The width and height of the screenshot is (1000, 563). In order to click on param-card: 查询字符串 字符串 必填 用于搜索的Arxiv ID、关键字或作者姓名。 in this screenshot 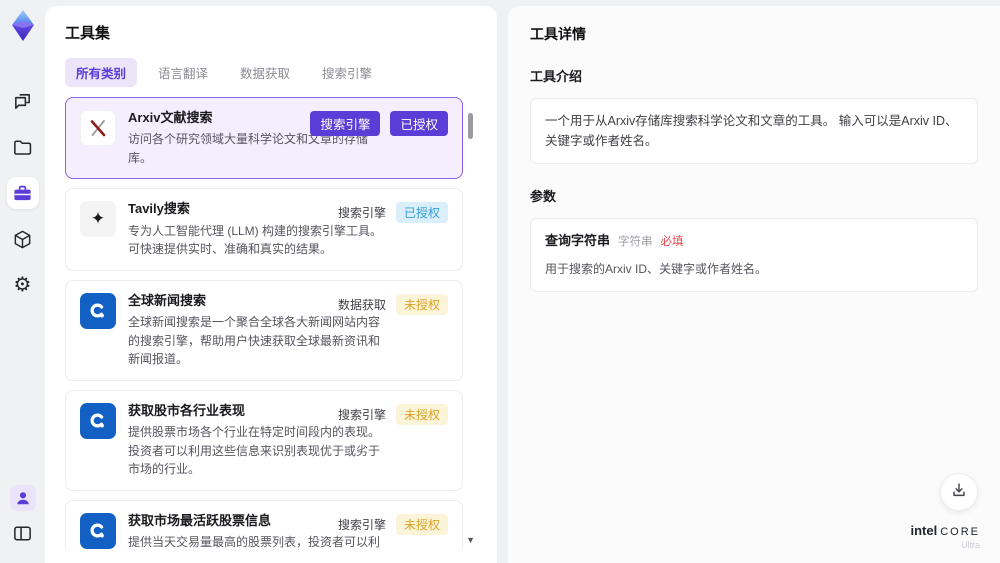, I will do `click(754, 255)`.